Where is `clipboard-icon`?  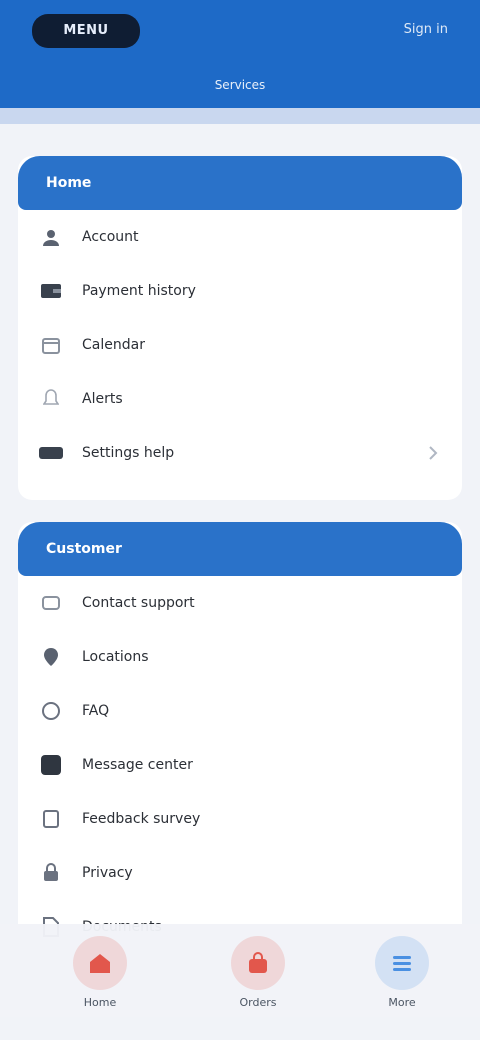 clipboard-icon is located at coordinates (51, 819).